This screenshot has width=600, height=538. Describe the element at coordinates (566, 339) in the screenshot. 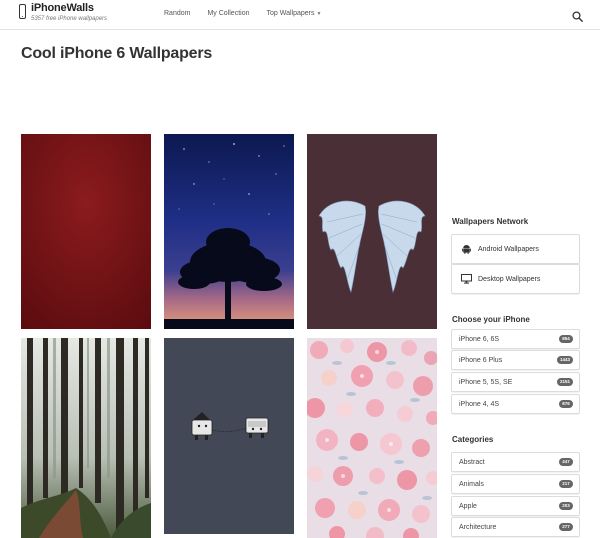

I see `count-badge: 854` at that location.